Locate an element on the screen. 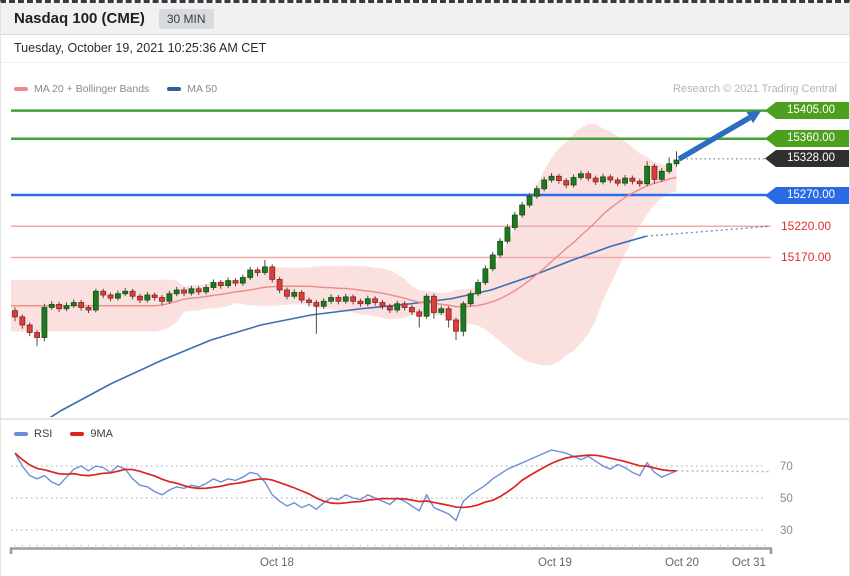 The image size is (850, 576). x-axis-date-label: Oct 20 is located at coordinates (682, 563).